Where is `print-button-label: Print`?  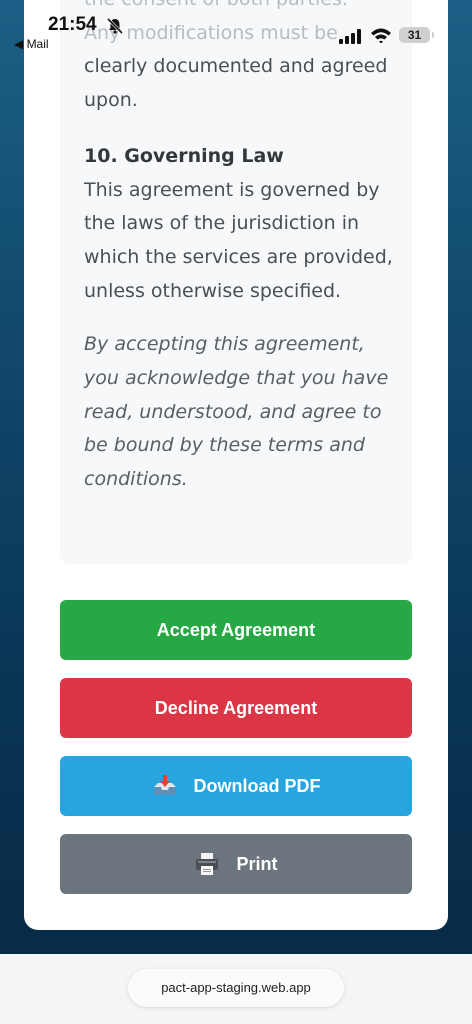 print-button-label: Print is located at coordinates (257, 863).